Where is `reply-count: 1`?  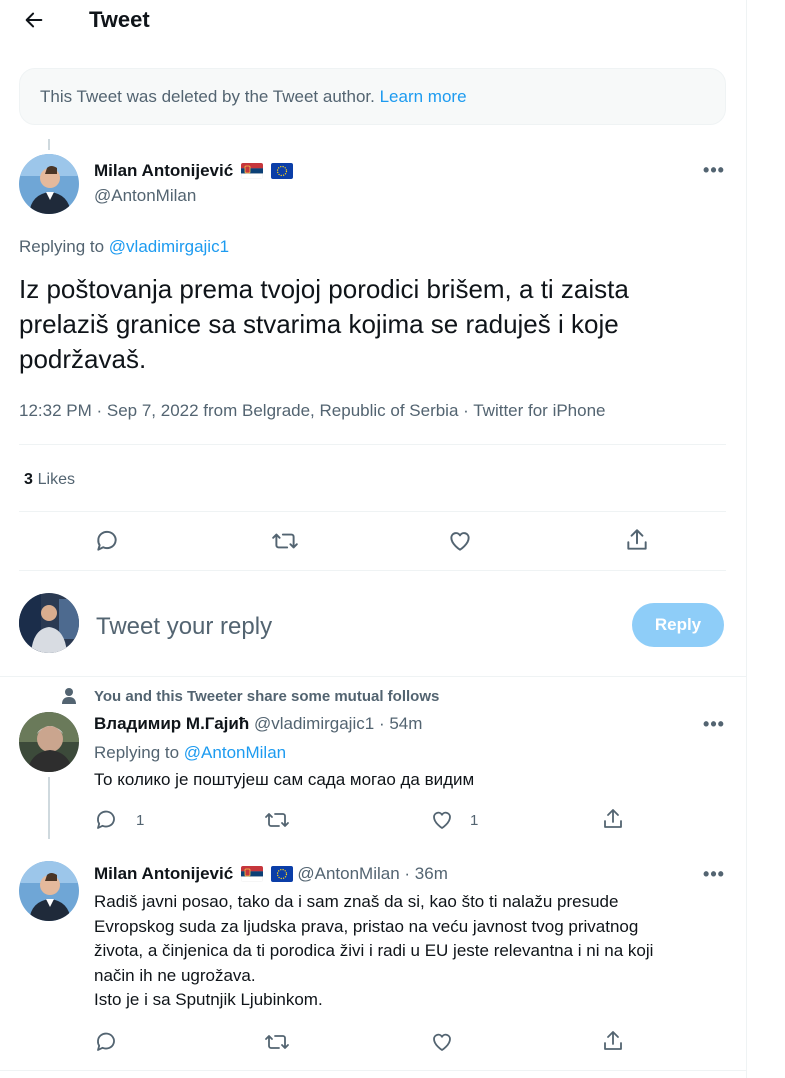
reply-count: 1 is located at coordinates (140, 820).